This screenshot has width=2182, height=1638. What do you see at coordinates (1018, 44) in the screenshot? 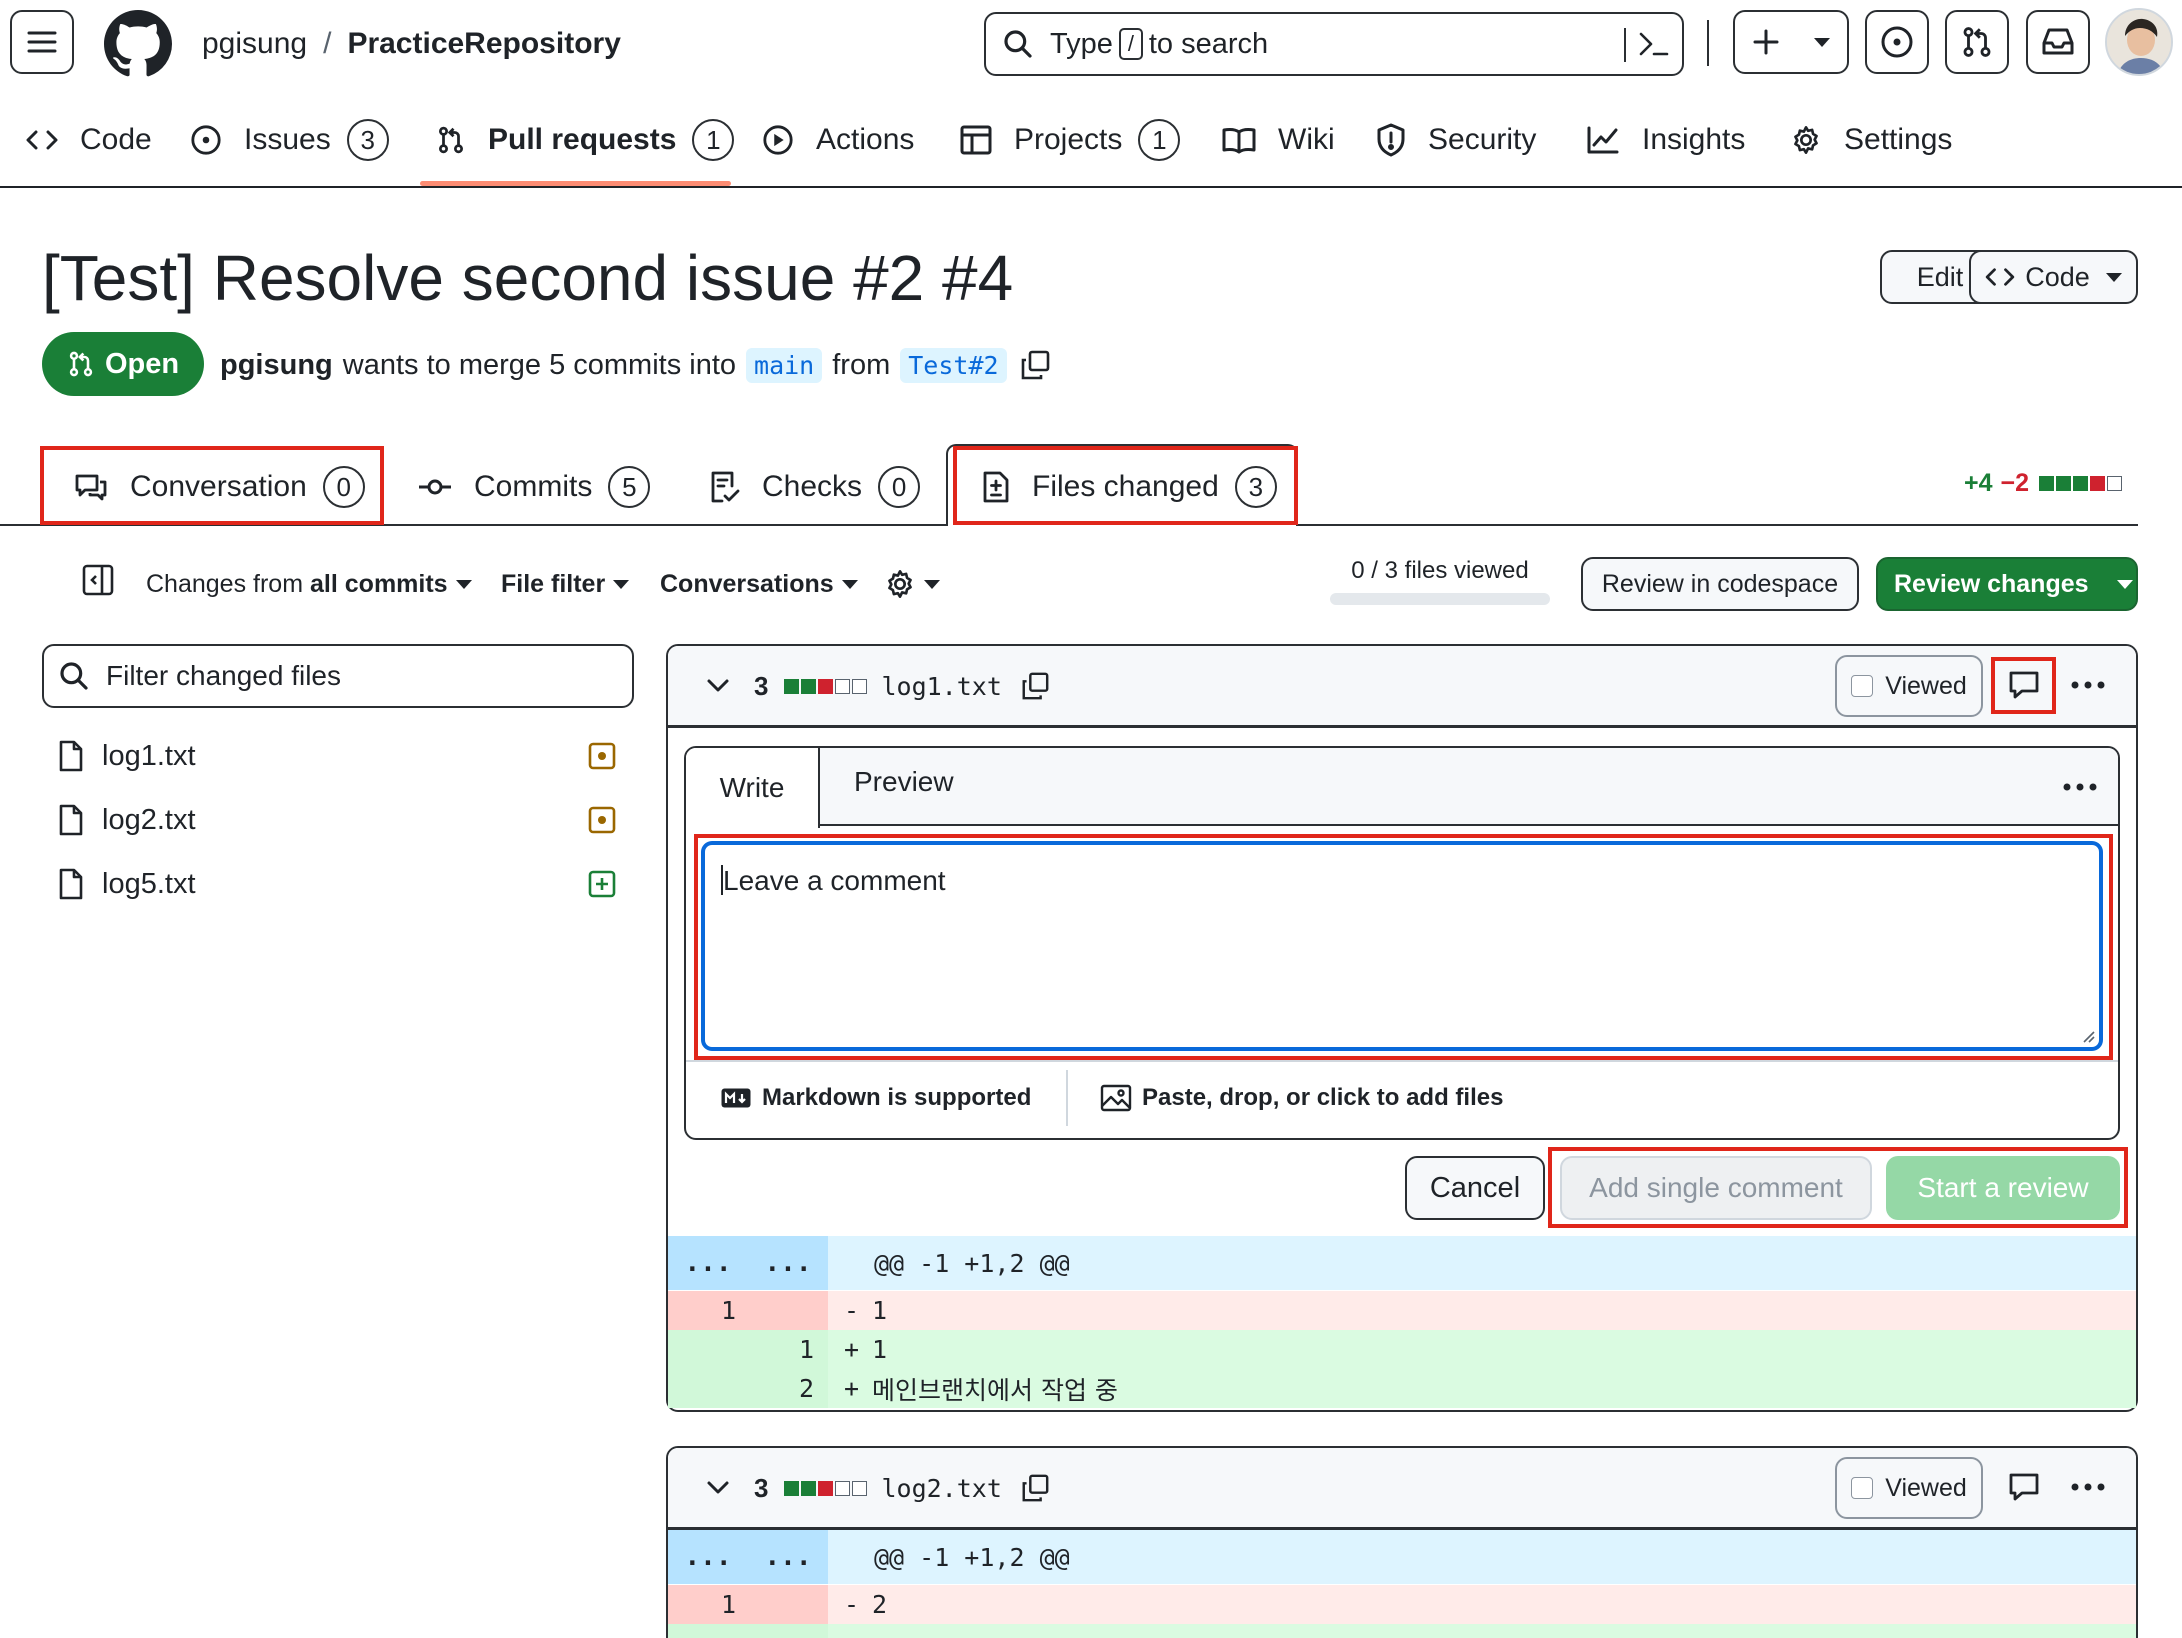
I see `search-icon` at bounding box center [1018, 44].